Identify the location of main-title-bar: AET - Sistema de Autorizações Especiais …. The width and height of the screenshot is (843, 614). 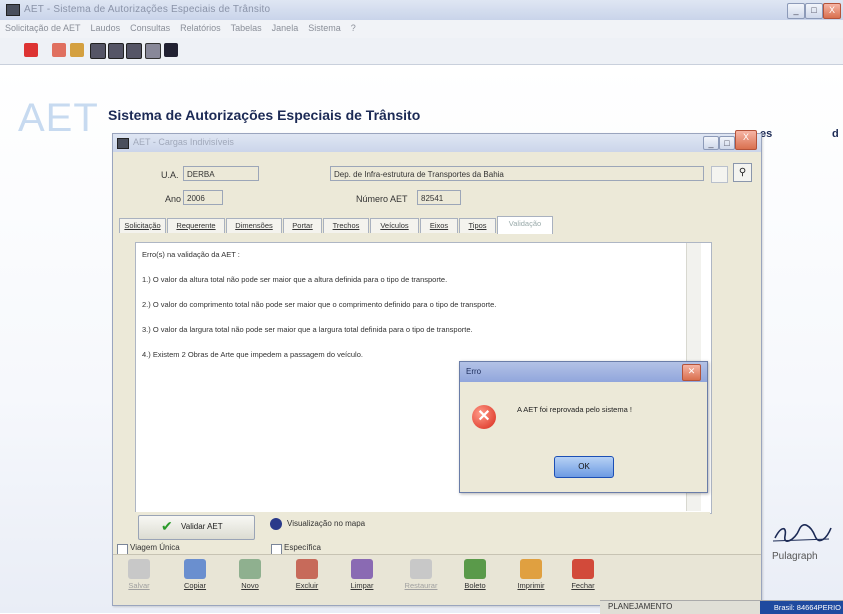
(421, 10).